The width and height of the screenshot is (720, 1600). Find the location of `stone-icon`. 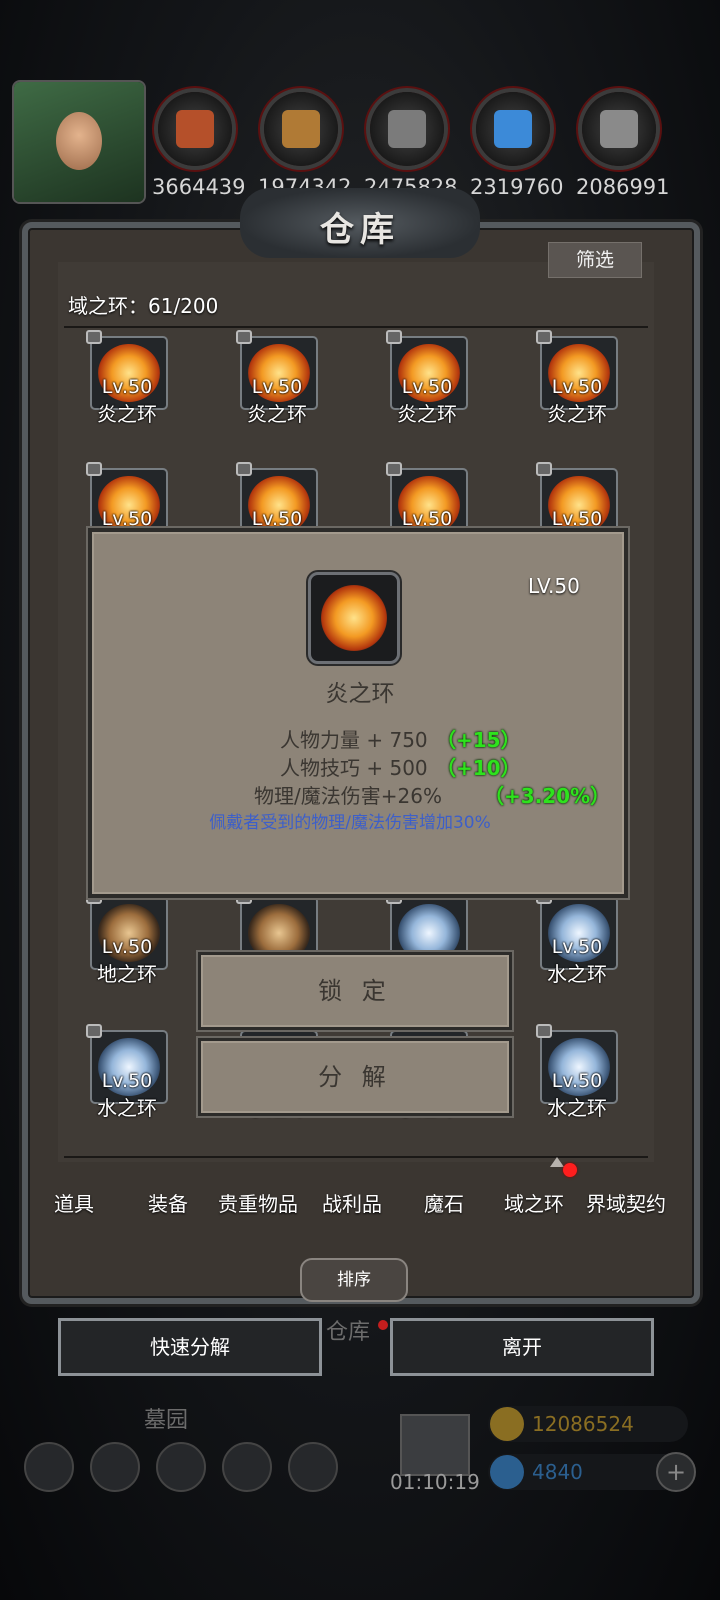

stone-icon is located at coordinates (407, 129).